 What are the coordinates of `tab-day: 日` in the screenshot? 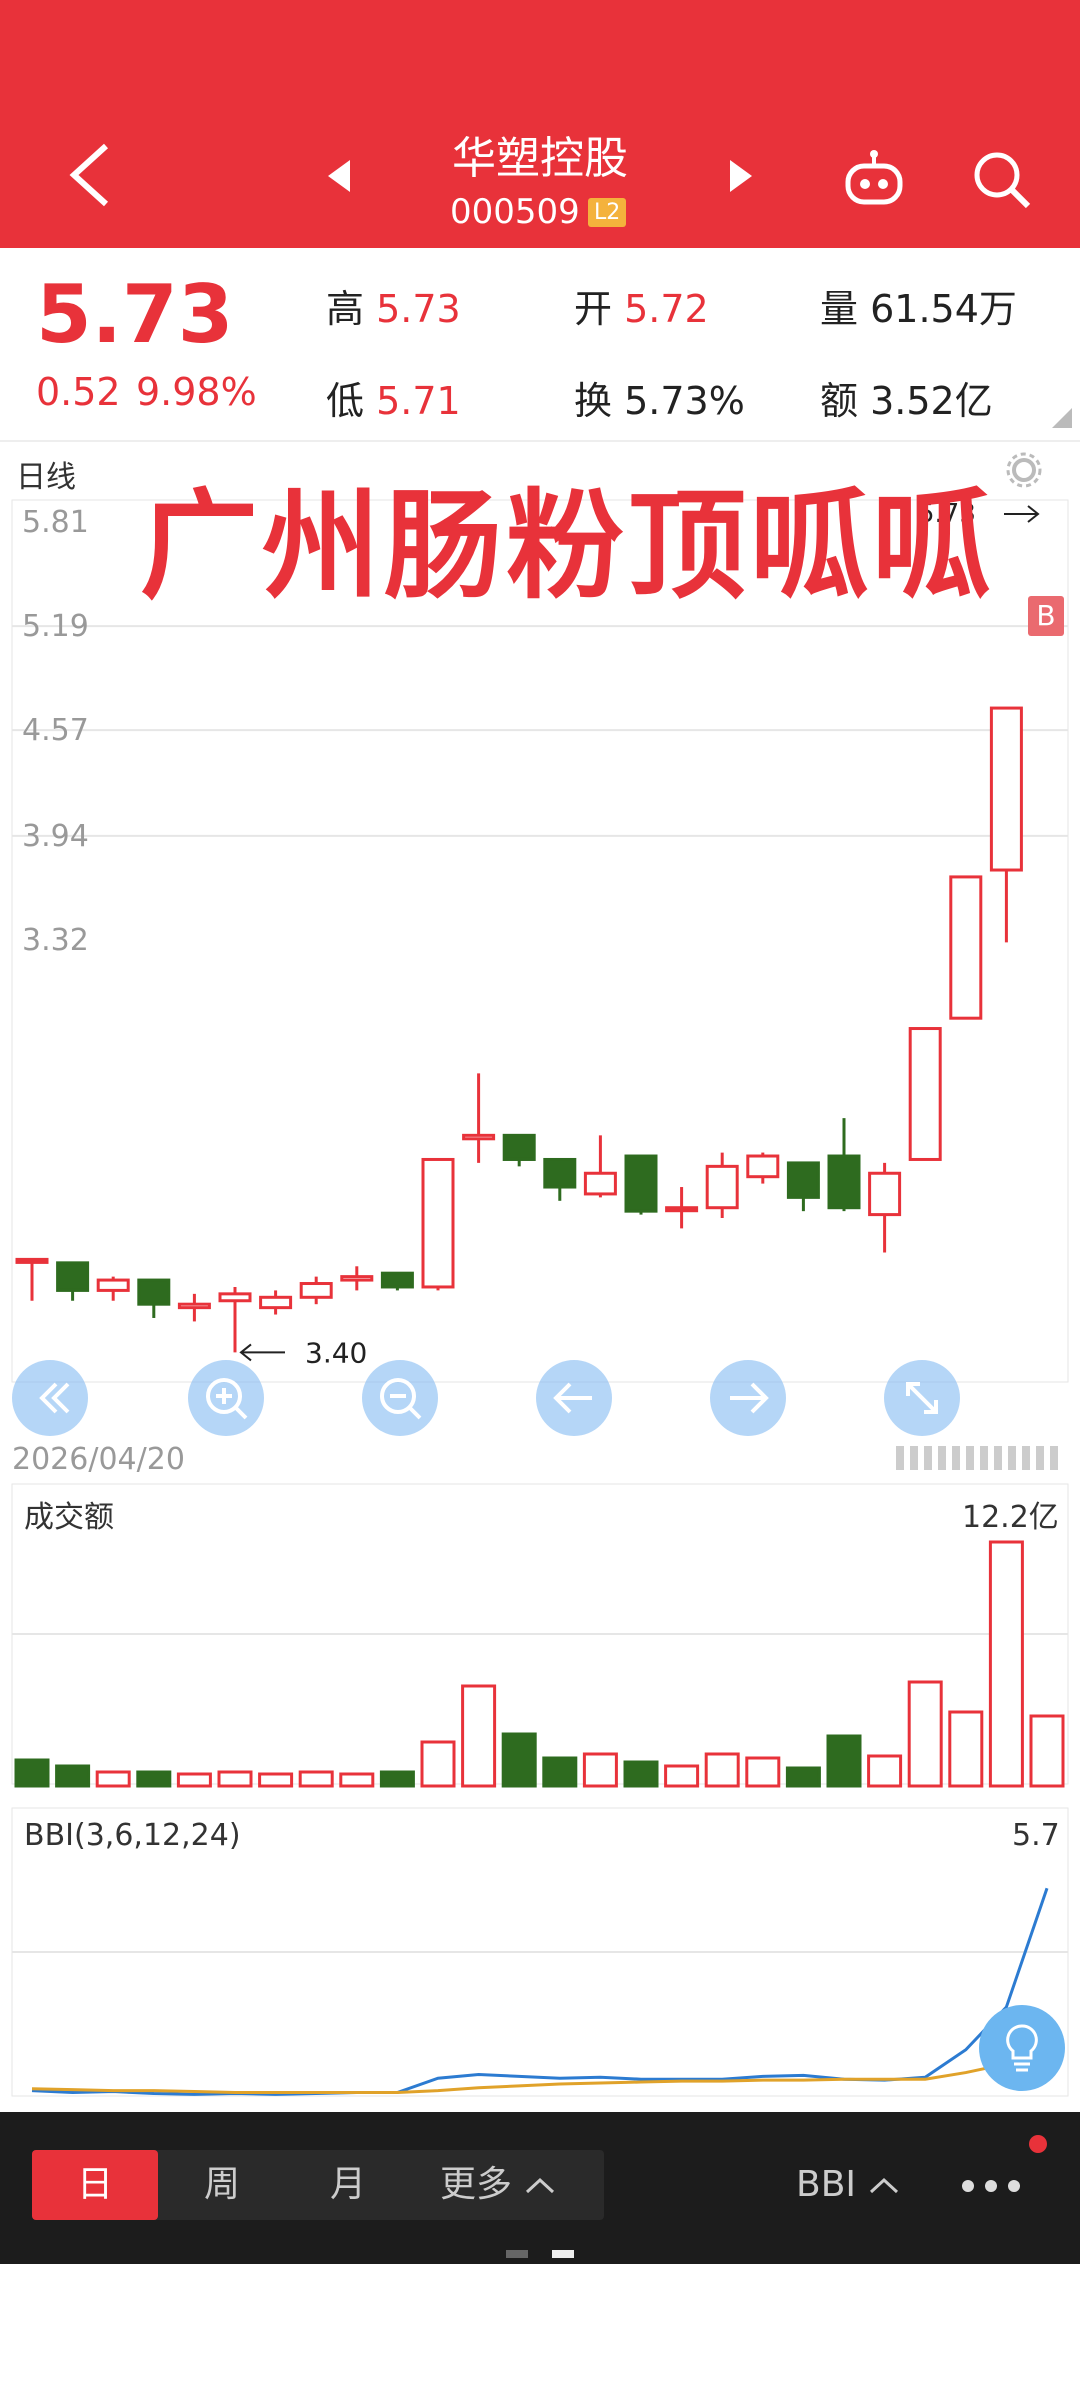 It's located at (95, 2185).